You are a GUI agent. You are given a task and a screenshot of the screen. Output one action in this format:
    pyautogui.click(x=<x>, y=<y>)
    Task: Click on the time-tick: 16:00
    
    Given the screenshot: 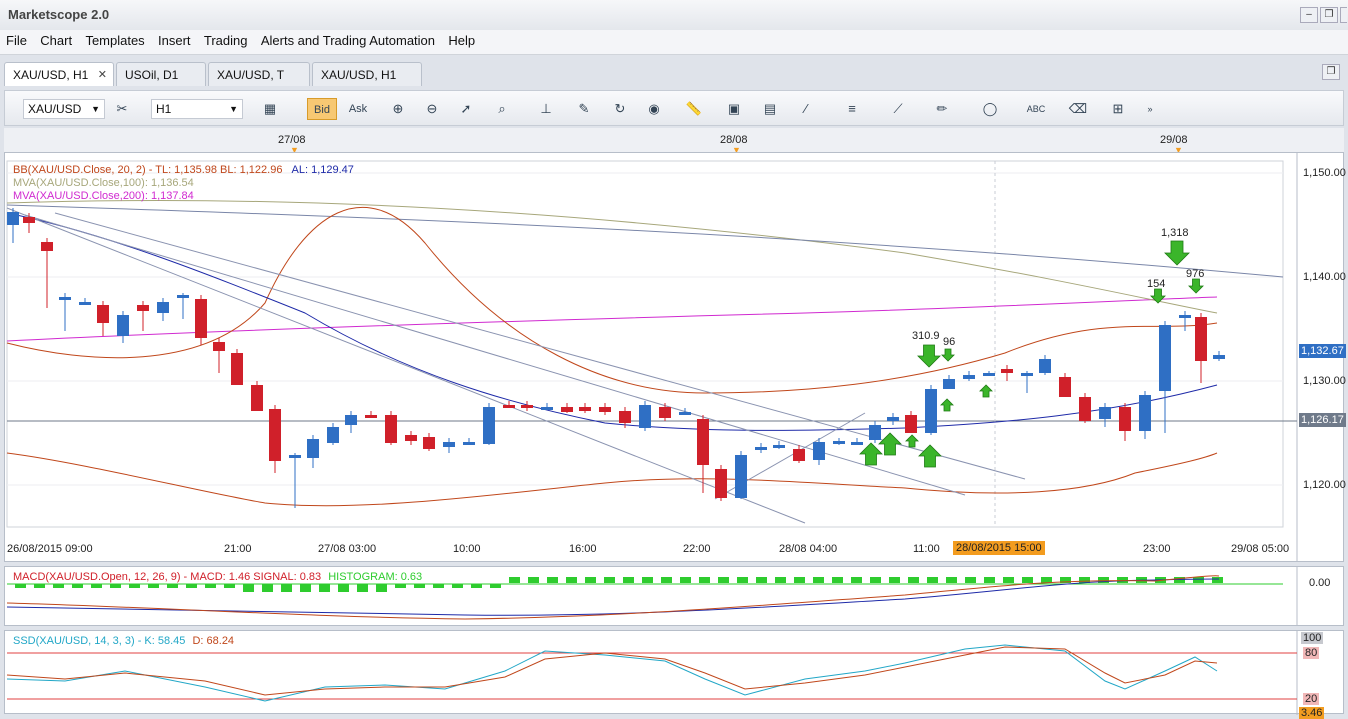 What is the action you would take?
    pyautogui.click(x=583, y=549)
    